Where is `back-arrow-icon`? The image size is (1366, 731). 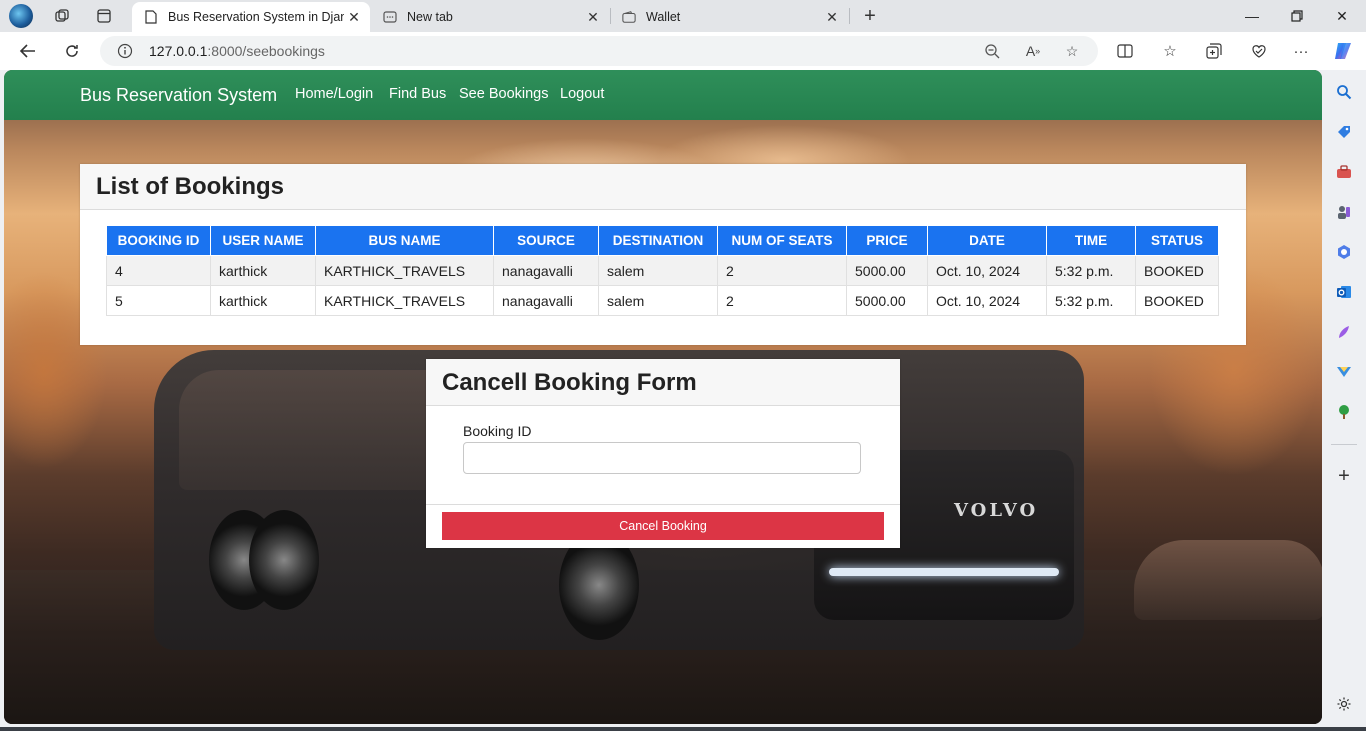
back-arrow-icon is located at coordinates (28, 51).